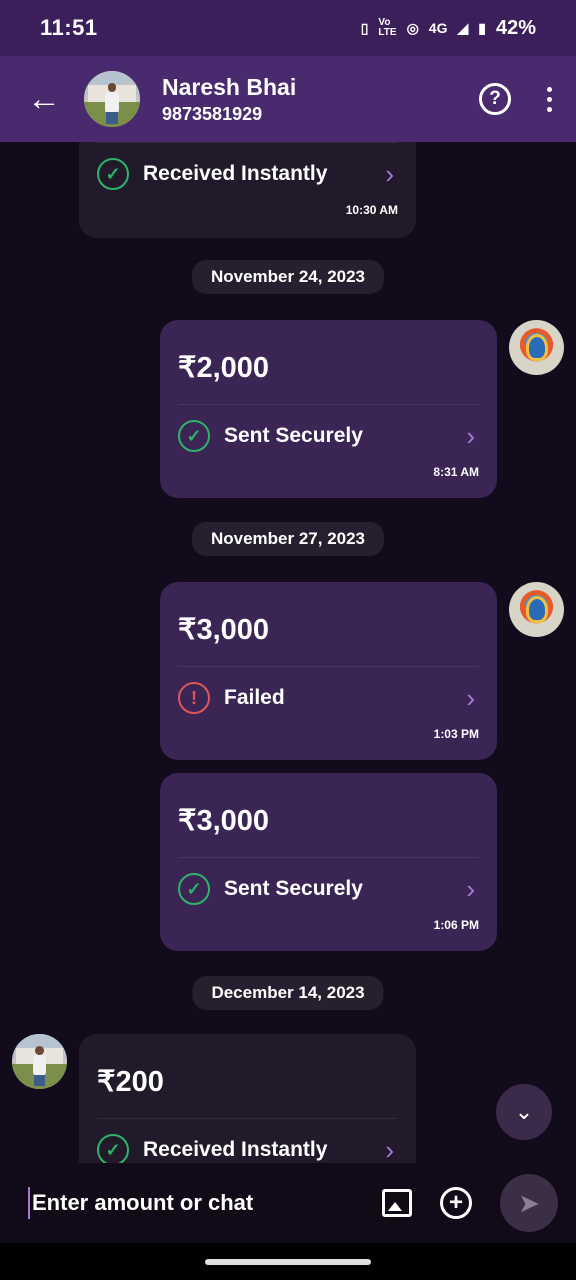 The image size is (576, 1280). What do you see at coordinates (456, 925) in the screenshot?
I see `message-time: 1:06 PM` at bounding box center [456, 925].